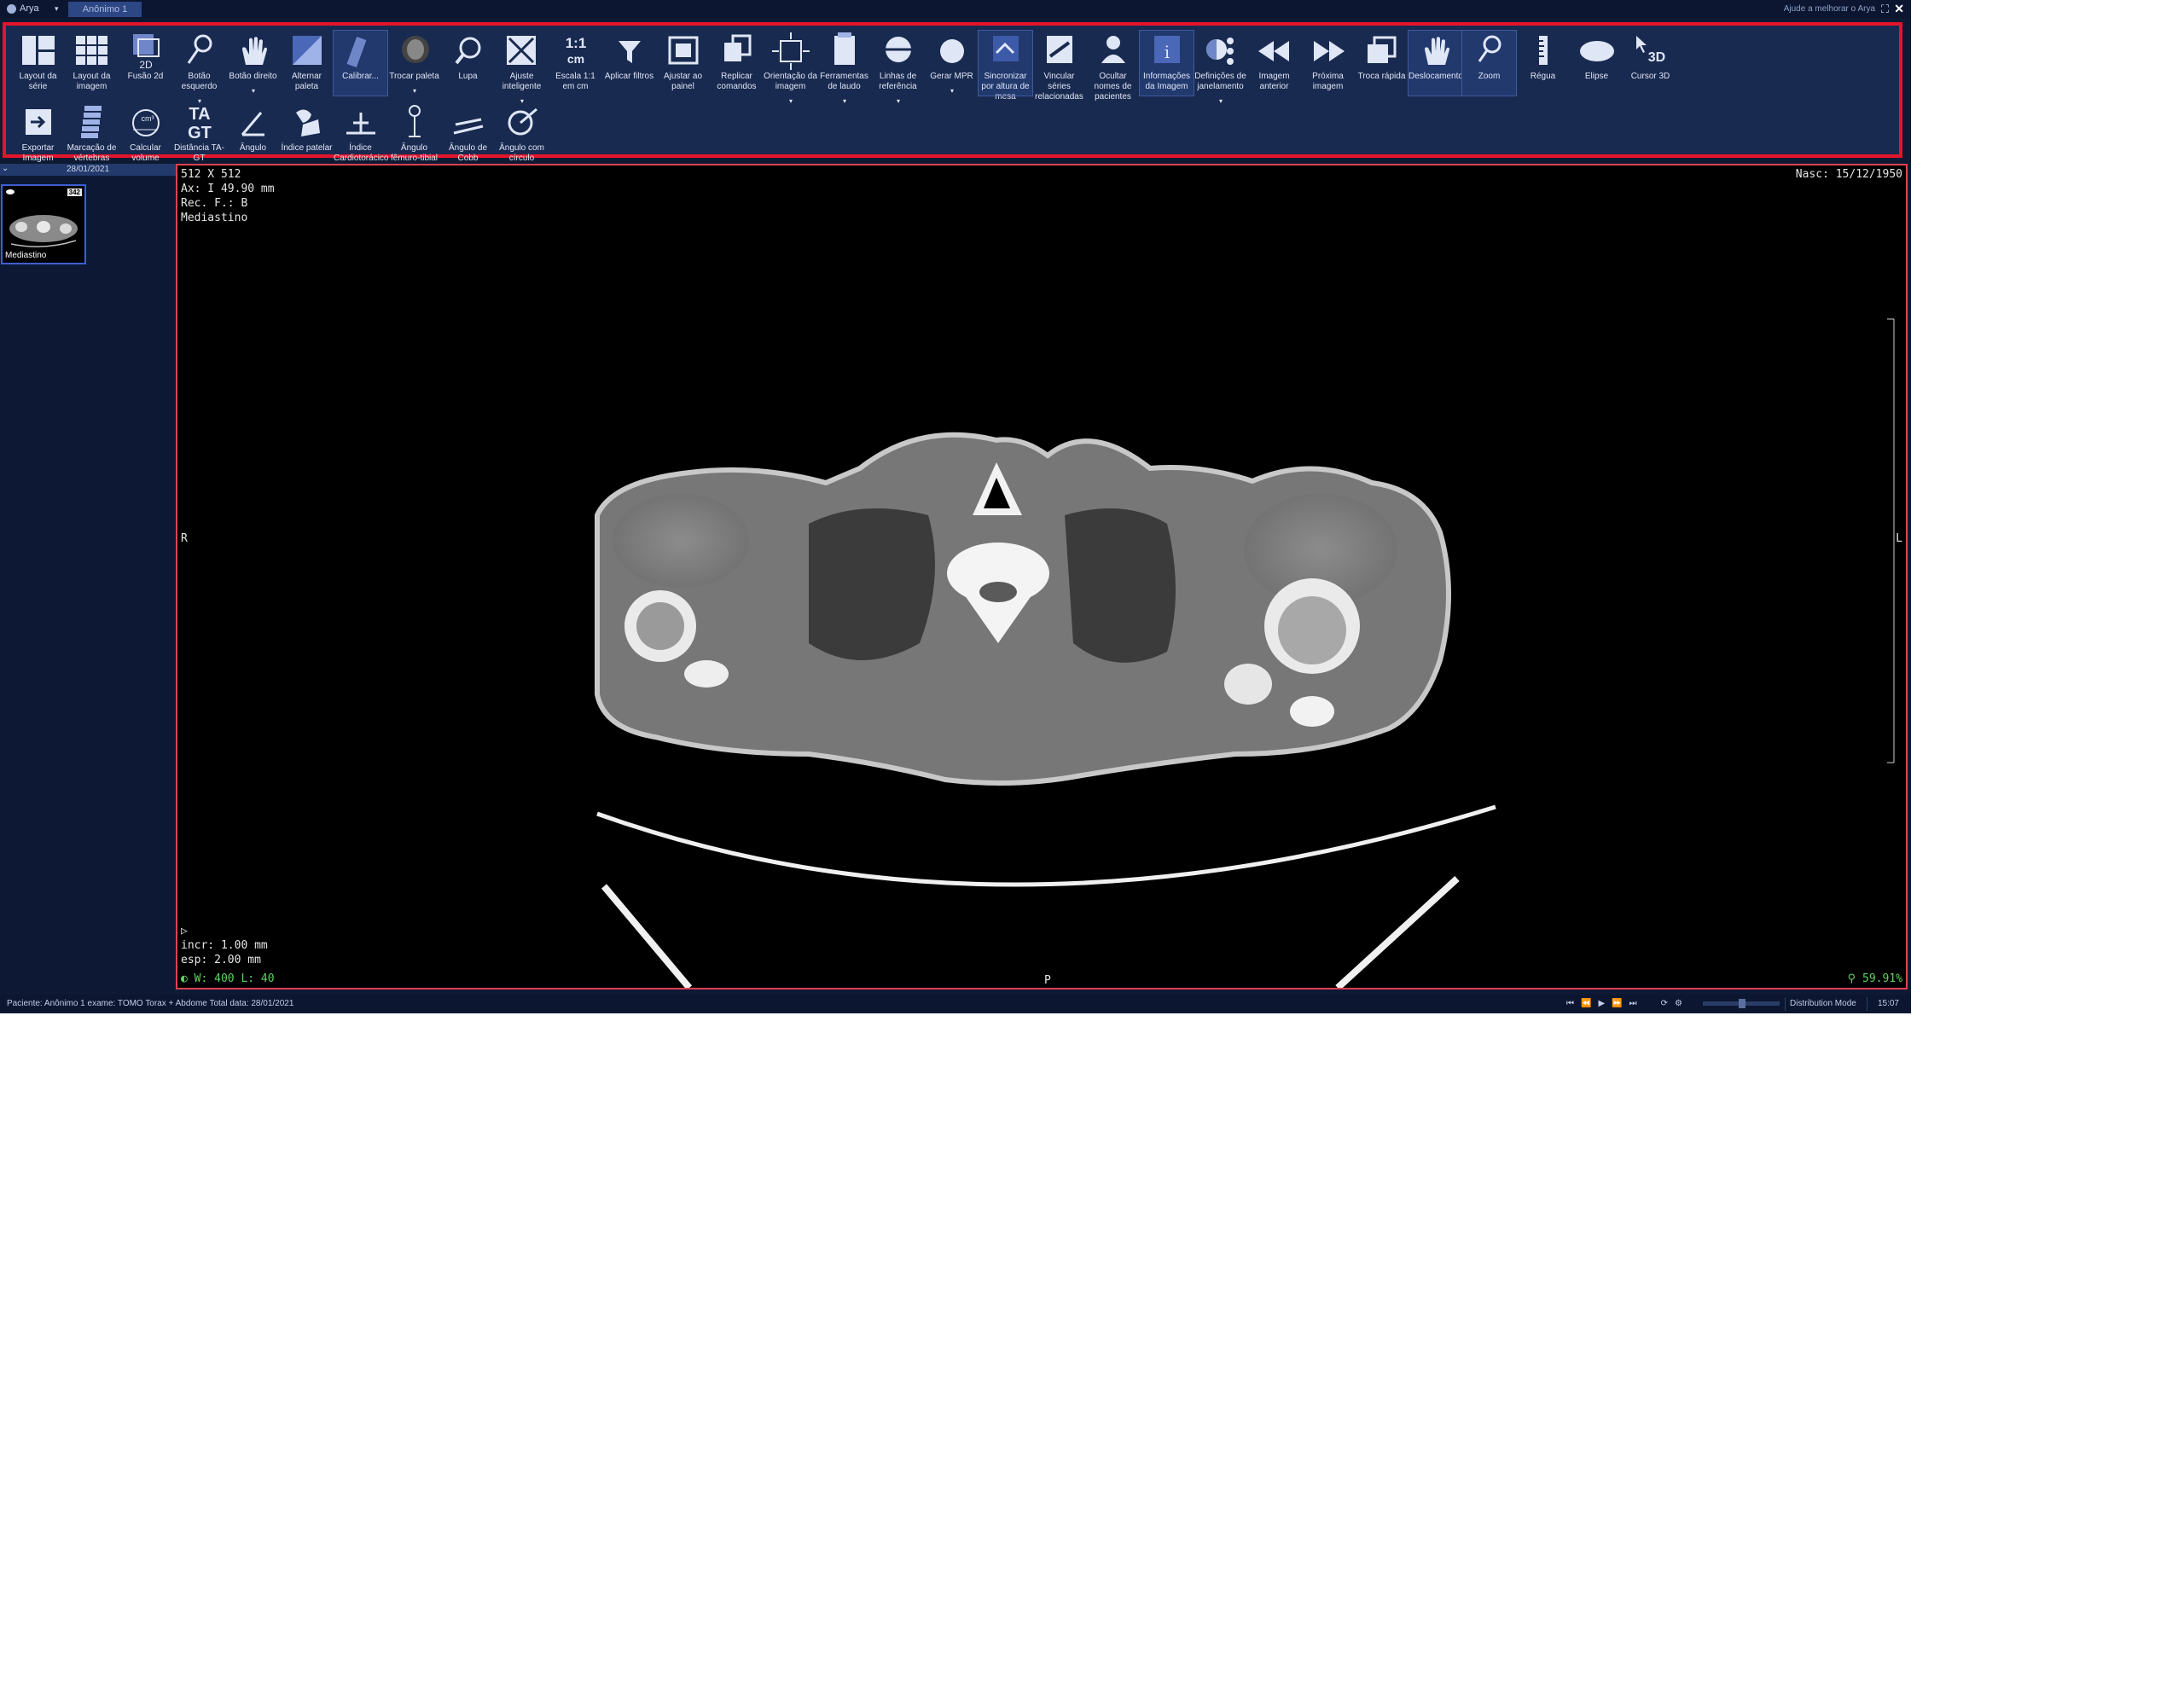 The image size is (2184, 1706). What do you see at coordinates (253, 134) in the screenshot?
I see `tool-angulo-button: Ângulo` at bounding box center [253, 134].